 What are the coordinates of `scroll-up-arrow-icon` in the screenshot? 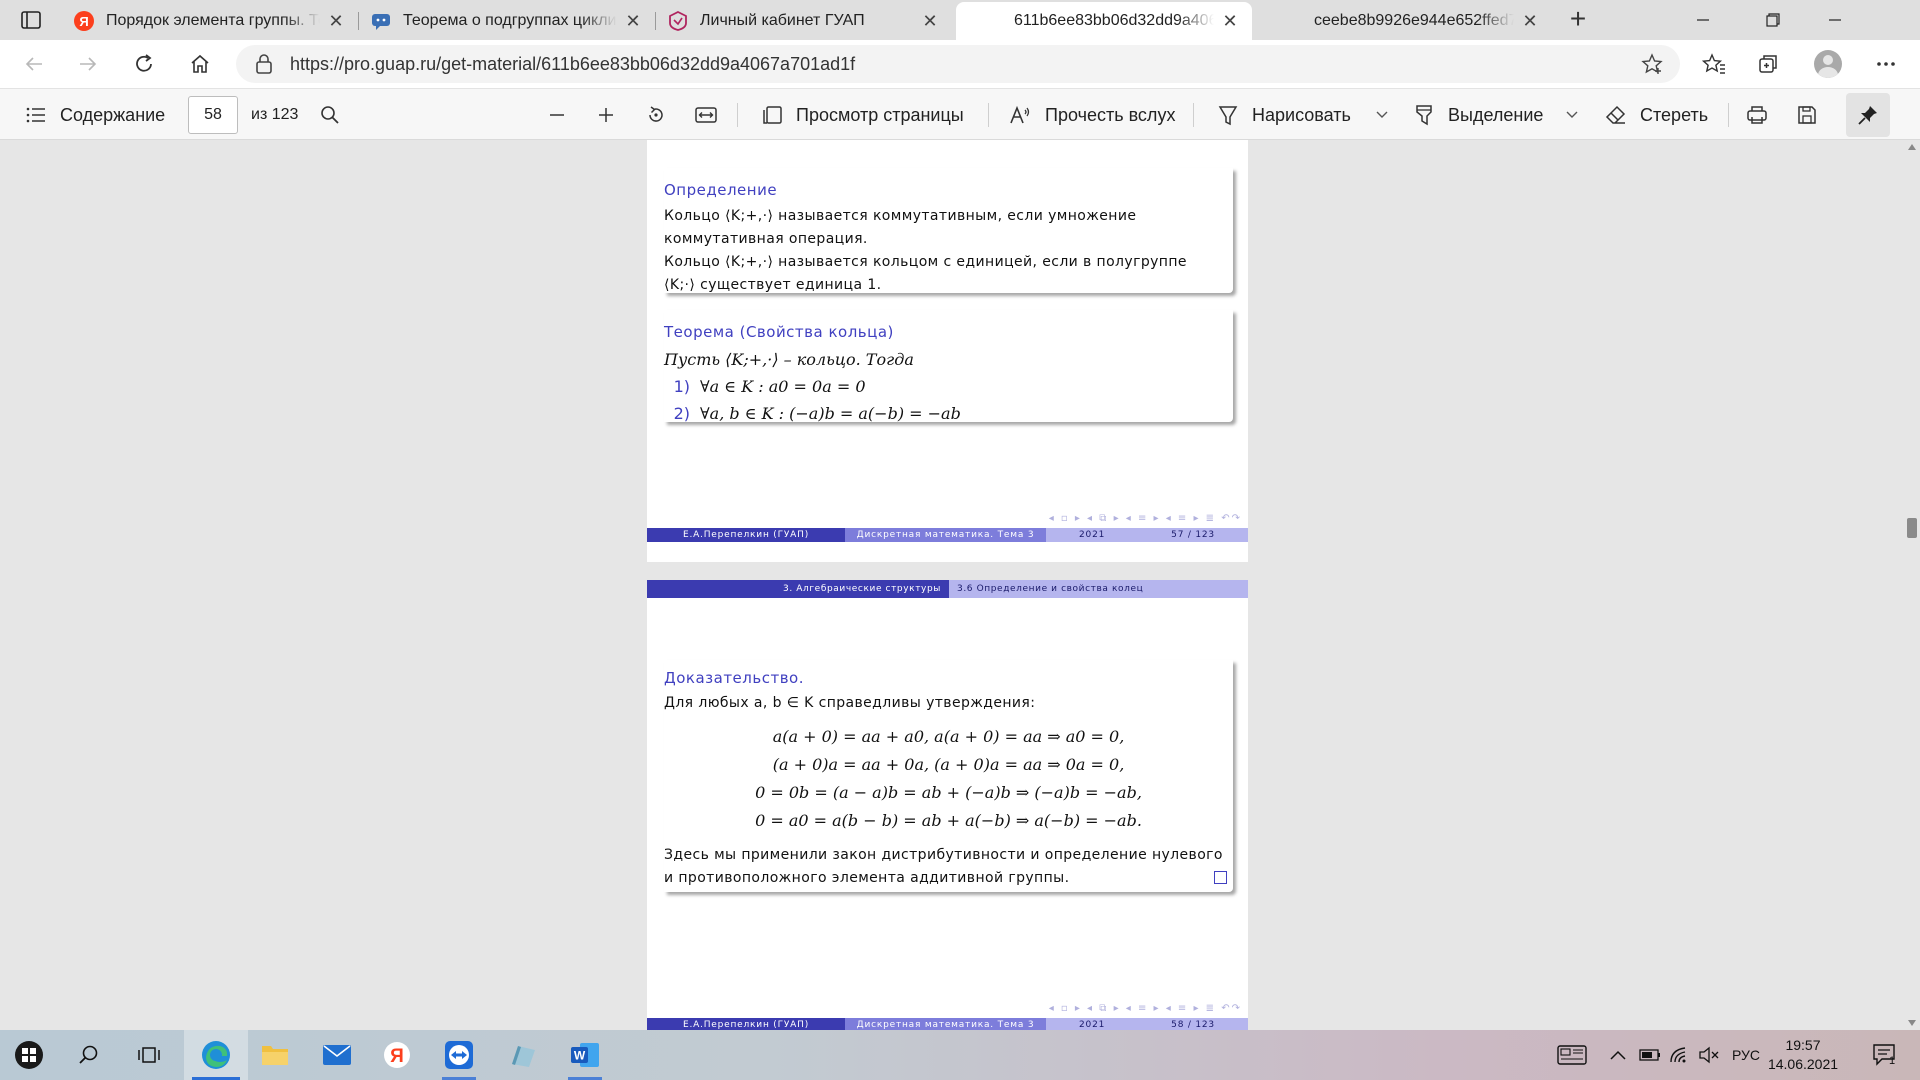 It's located at (1912, 147).